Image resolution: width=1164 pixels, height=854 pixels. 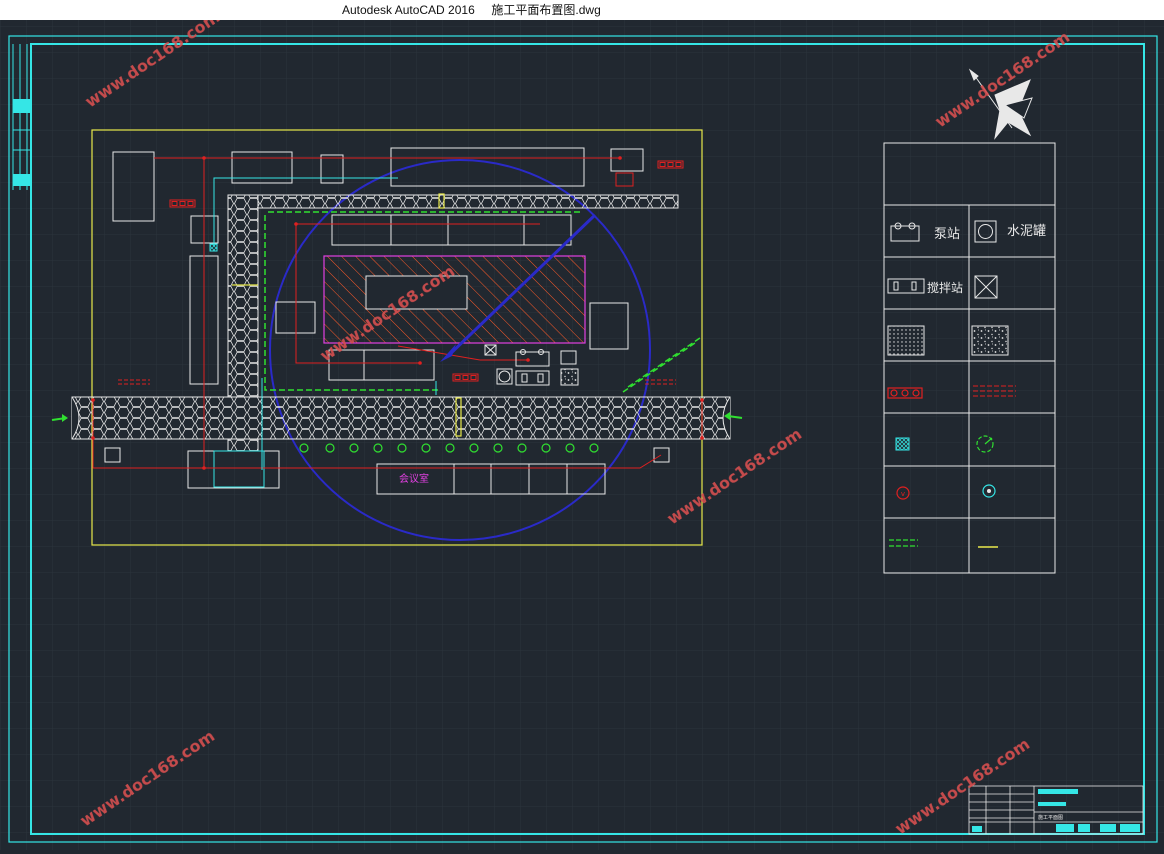 I want to click on legend-pump-label: 泵站, so click(x=947, y=234).